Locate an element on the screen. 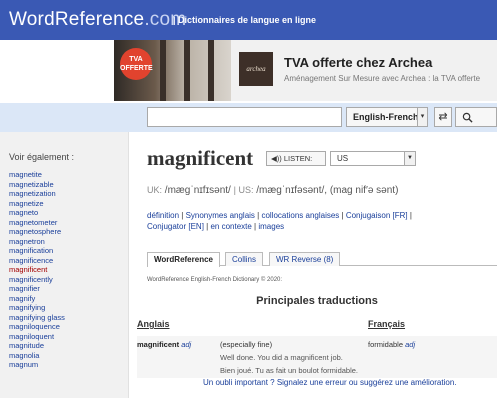 This screenshot has height=398, width=497. sidebar-item: magnetite is located at coordinates (37, 175).